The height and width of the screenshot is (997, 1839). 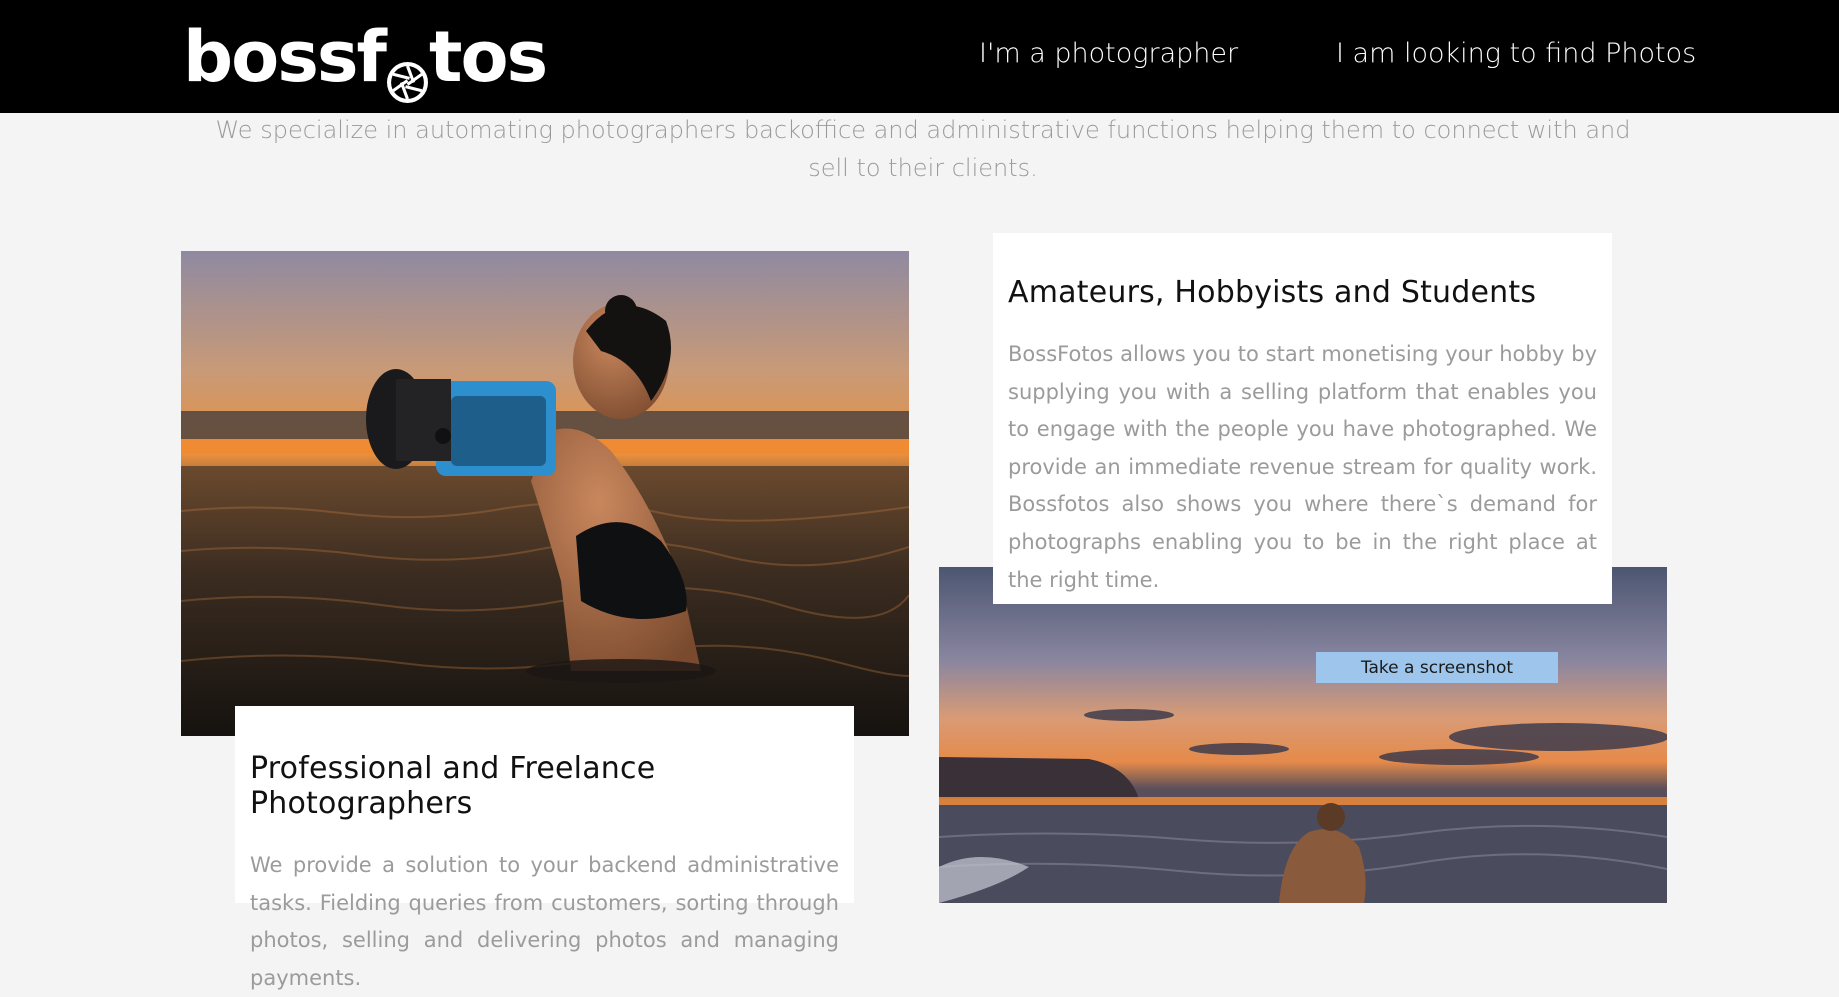 What do you see at coordinates (488, 57) in the screenshot?
I see `logo-text-end: tos` at bounding box center [488, 57].